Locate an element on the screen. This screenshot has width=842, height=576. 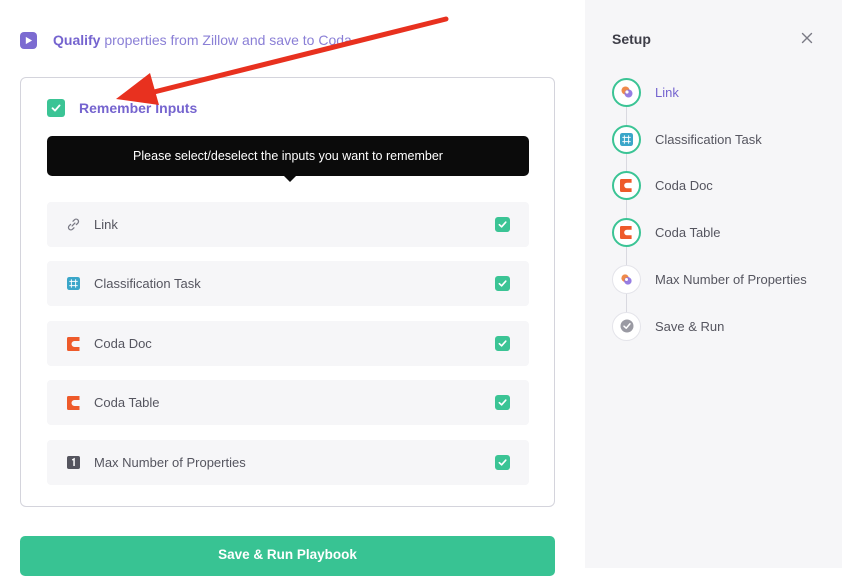
remember-inputs-toggle: Remember Inputs is located at coordinates (122, 108).